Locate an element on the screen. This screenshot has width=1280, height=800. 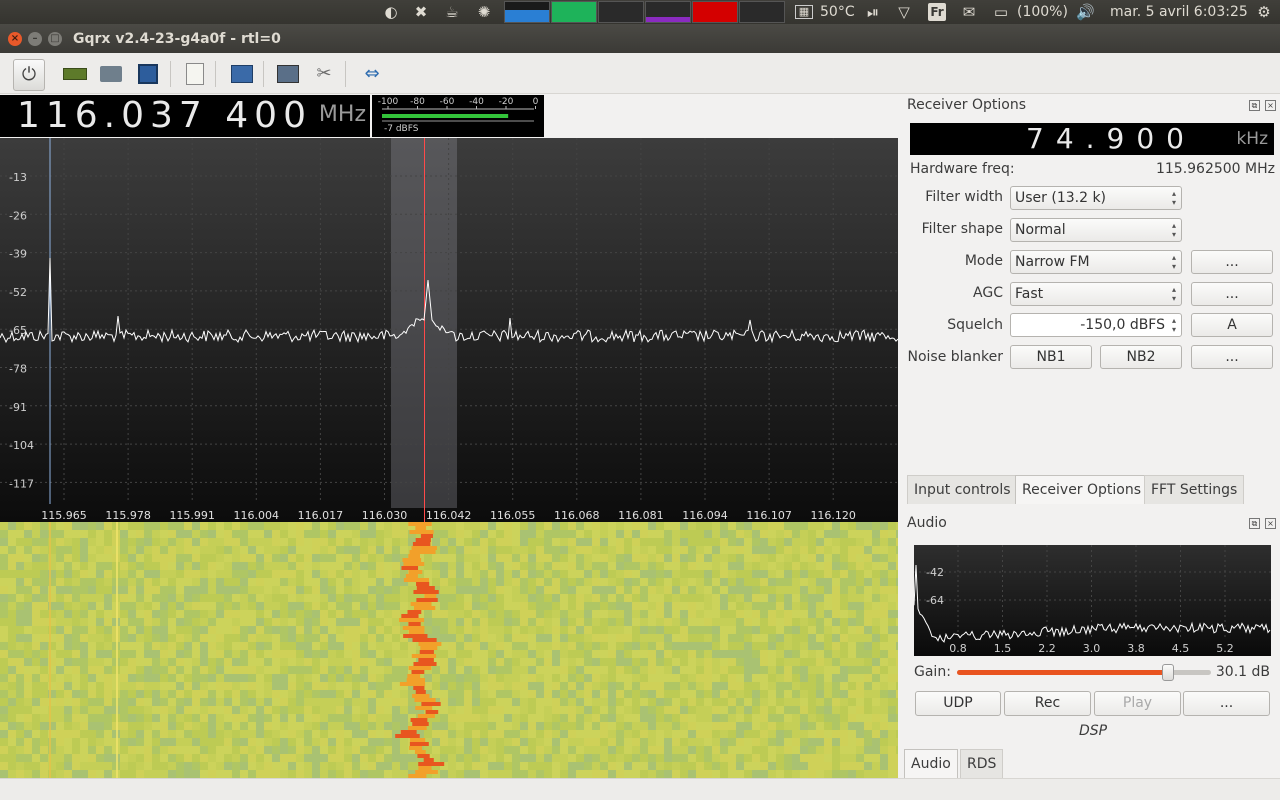
clock-icon: ⏯ is located at coordinates (873, 12).